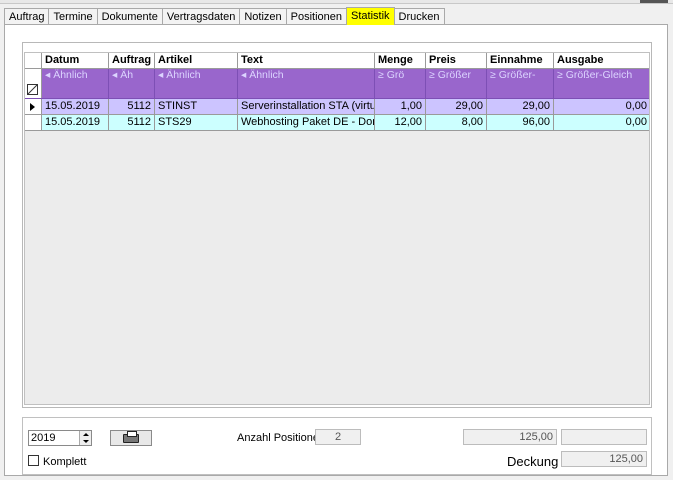 The height and width of the screenshot is (480, 673). What do you see at coordinates (306, 90) in the screenshot?
I see `filter-input-text` at bounding box center [306, 90].